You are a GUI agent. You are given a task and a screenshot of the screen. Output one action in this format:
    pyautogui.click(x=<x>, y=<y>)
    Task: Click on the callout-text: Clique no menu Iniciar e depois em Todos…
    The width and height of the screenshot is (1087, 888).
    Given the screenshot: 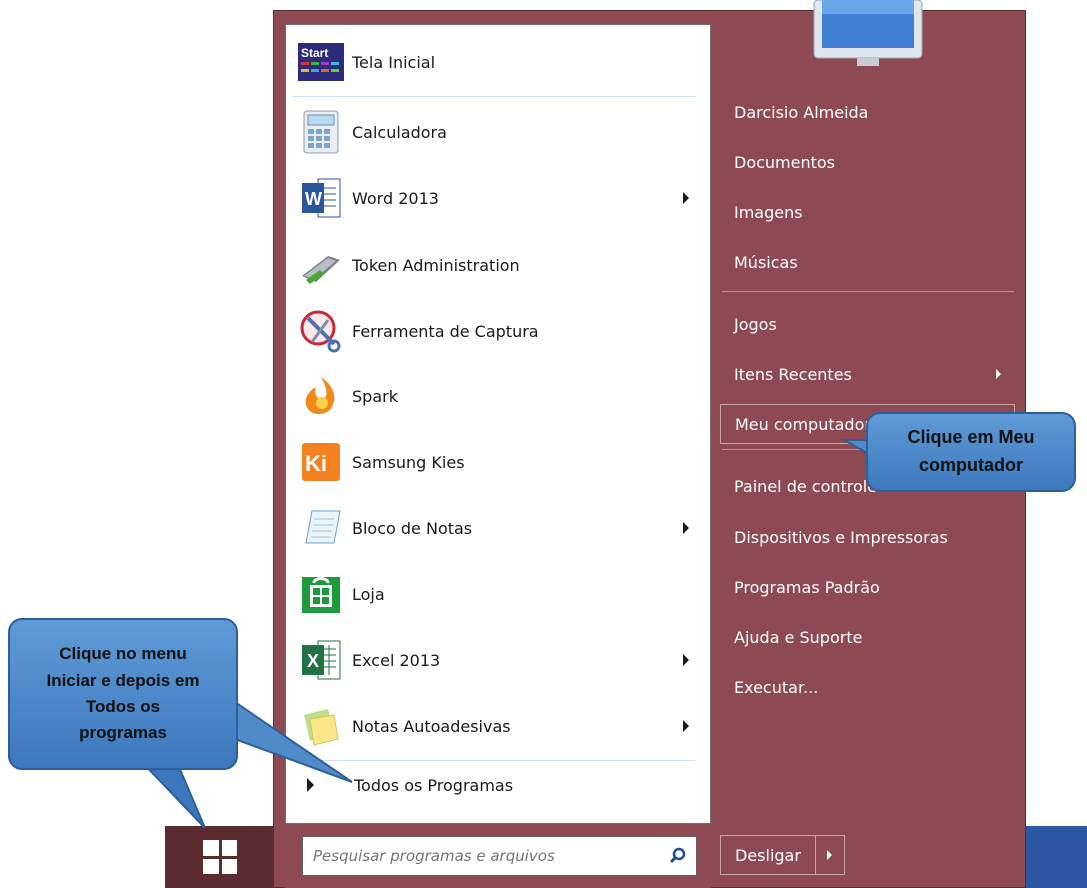 What is the action you would take?
    pyautogui.click(x=123, y=693)
    